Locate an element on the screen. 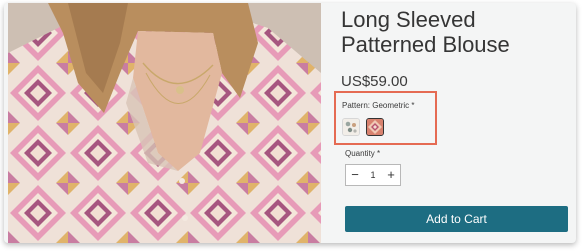 The height and width of the screenshot is (252, 585). quantity-label: Quantity * is located at coordinates (363, 153).